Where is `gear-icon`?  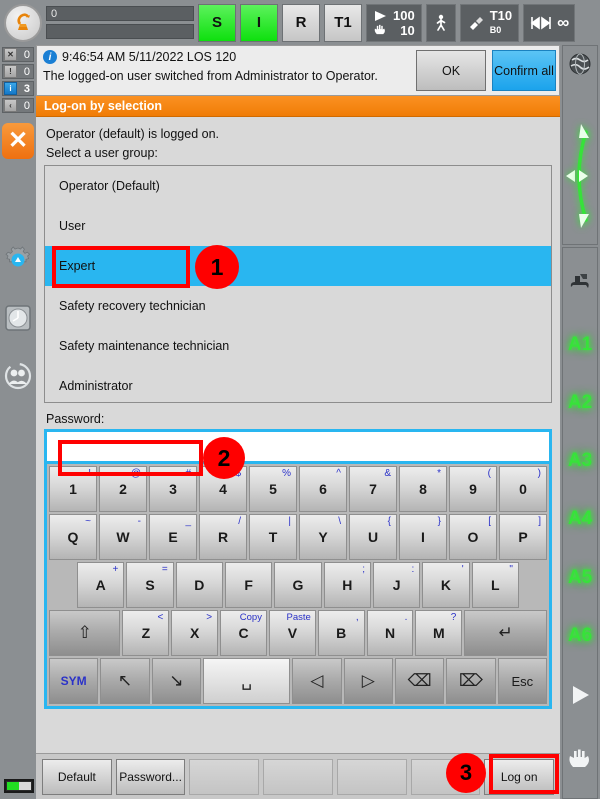 gear-icon is located at coordinates (18, 260).